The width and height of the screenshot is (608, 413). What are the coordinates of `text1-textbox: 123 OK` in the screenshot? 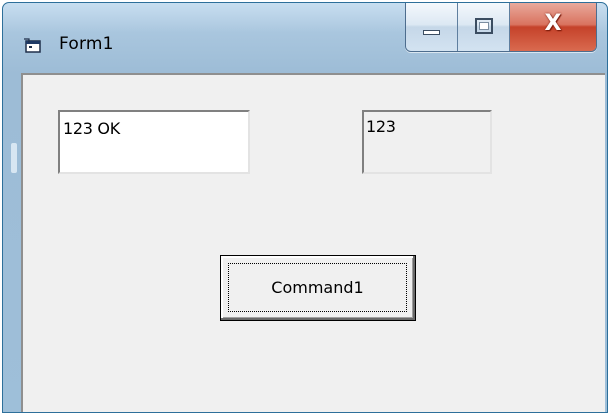 It's located at (154, 142).